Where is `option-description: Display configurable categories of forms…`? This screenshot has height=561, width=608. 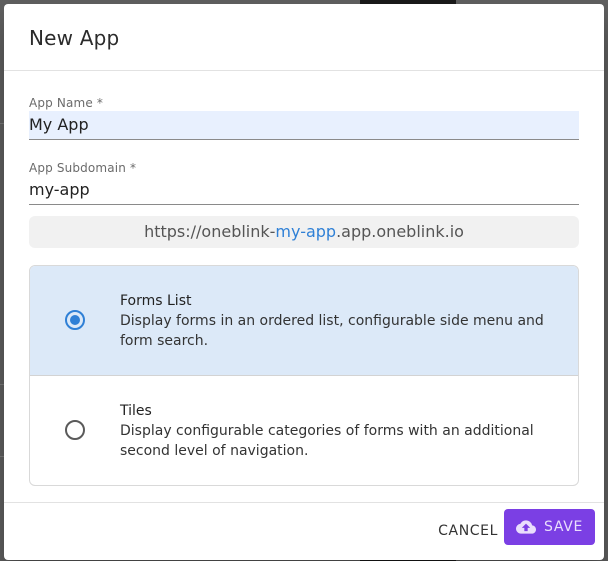 option-description: Display configurable categories of forms… is located at coordinates (327, 441).